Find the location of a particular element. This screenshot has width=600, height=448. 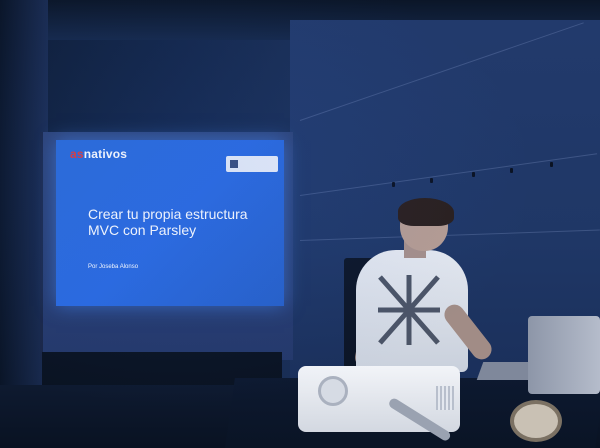

slide-logo: asnativos is located at coordinates (98, 154).